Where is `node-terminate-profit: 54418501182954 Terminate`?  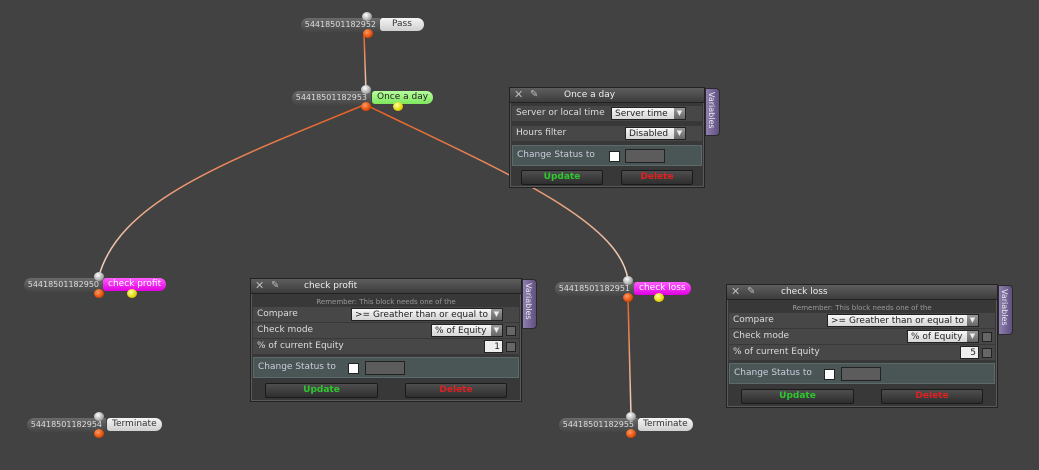 node-terminate-profit: 54418501182954 Terminate is located at coordinates (94, 425).